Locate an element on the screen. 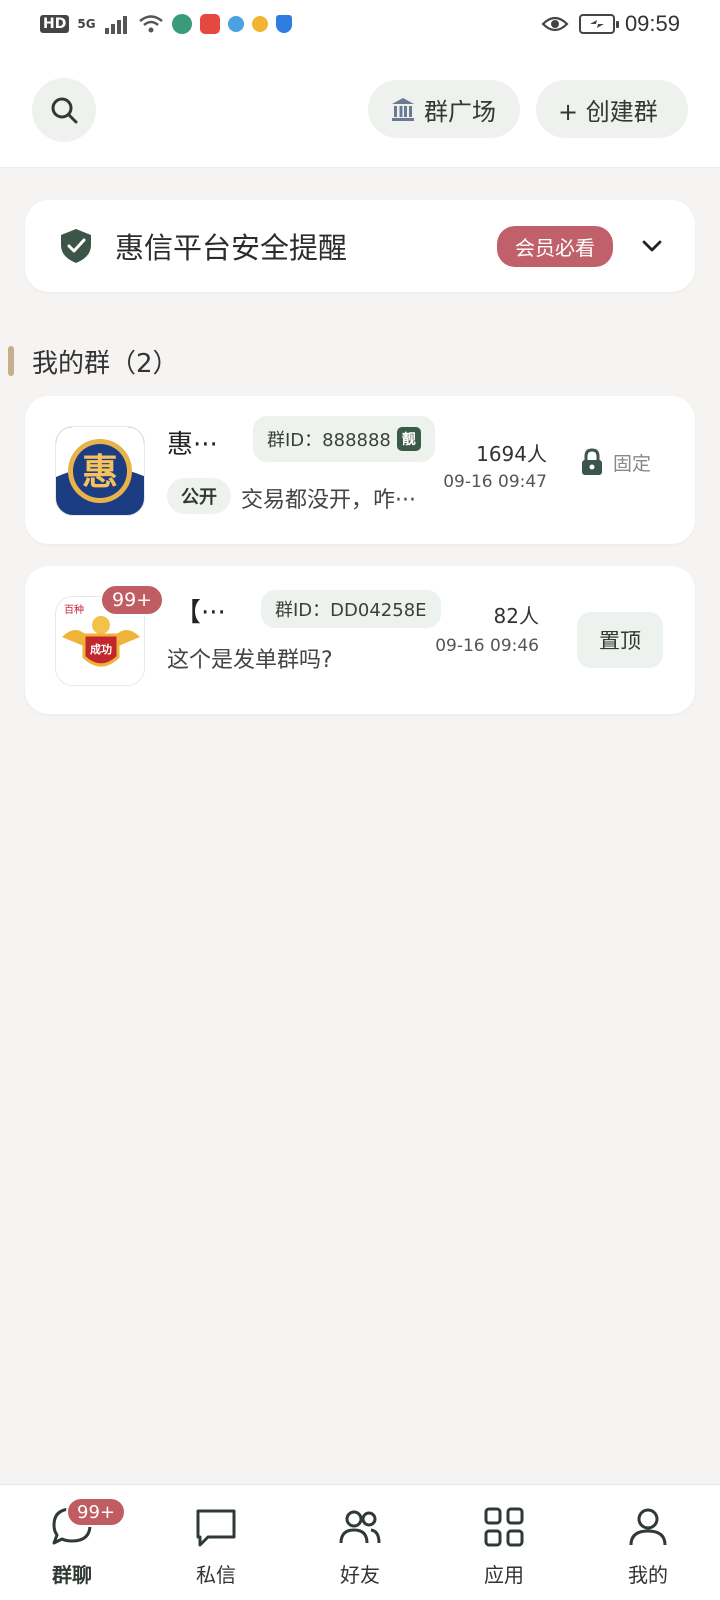 This screenshot has width=720, height=1600. my-groups-section-title: 我的群（2） is located at coordinates (93, 361).